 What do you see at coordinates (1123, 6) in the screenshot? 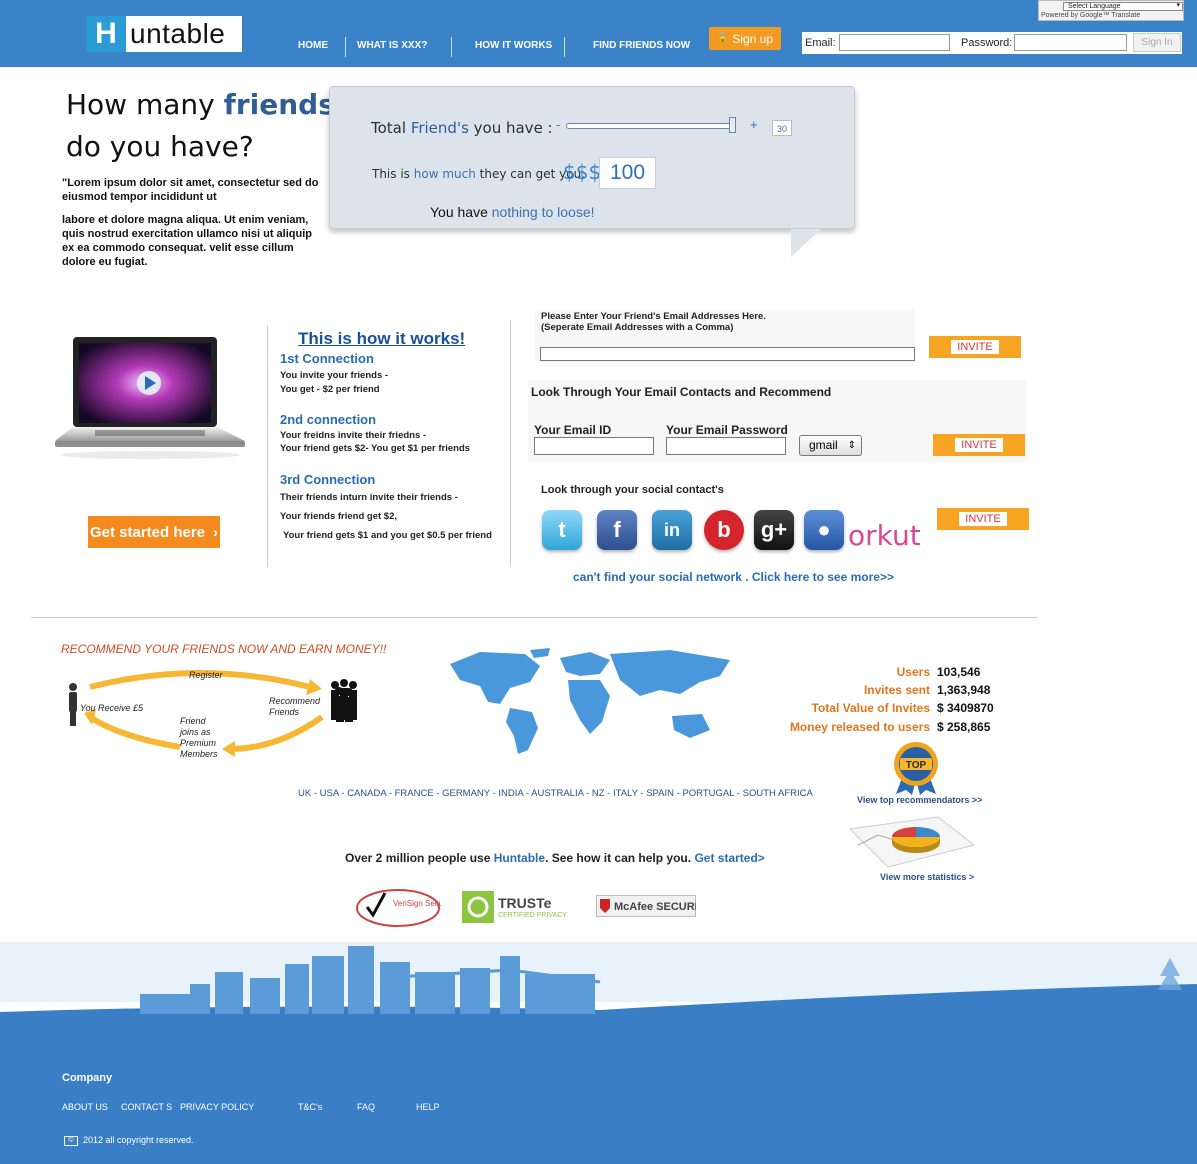
I see `language-select: Select Language ▾` at bounding box center [1123, 6].